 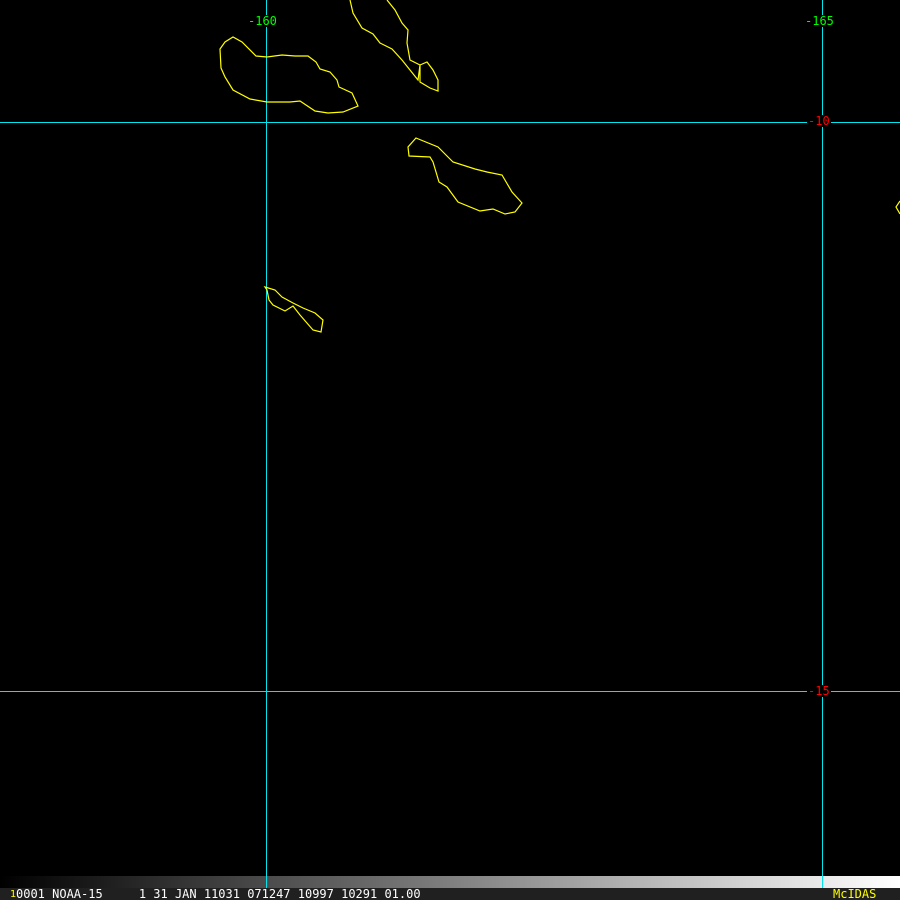 I want to click on longitude-label: -160, so click(x=262, y=21).